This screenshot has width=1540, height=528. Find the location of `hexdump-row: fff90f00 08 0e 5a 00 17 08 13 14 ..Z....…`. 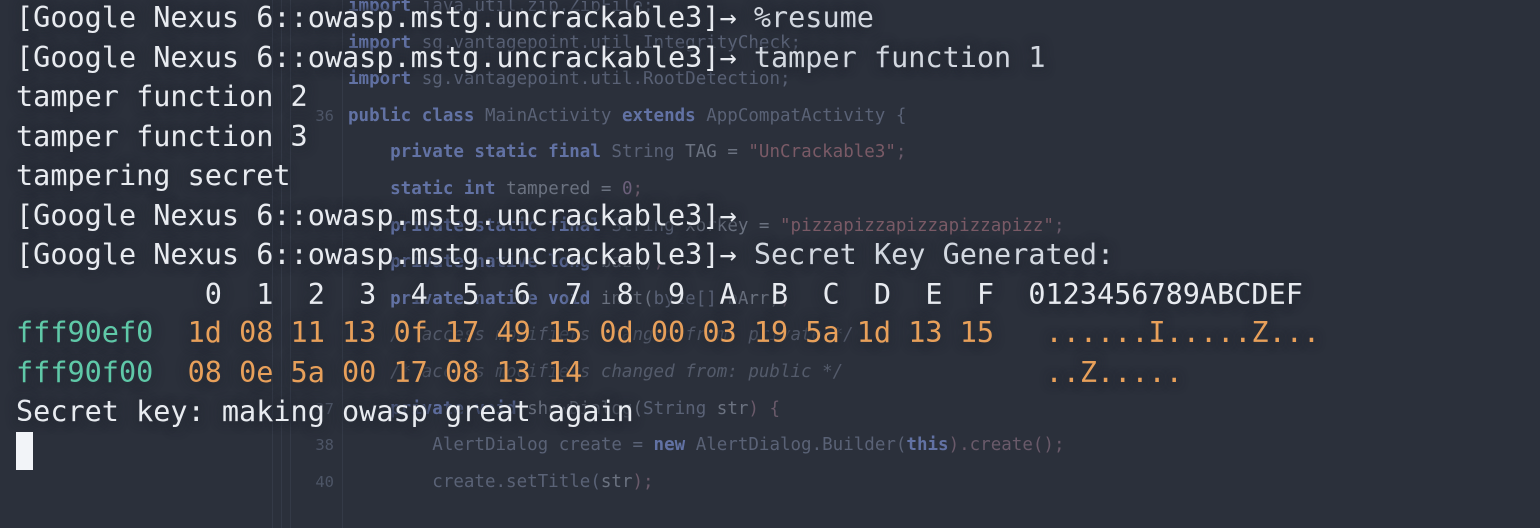

hexdump-row: fff90f00 08 0e 5a 00 17 08 13 14 ..Z....… is located at coordinates (599, 373).